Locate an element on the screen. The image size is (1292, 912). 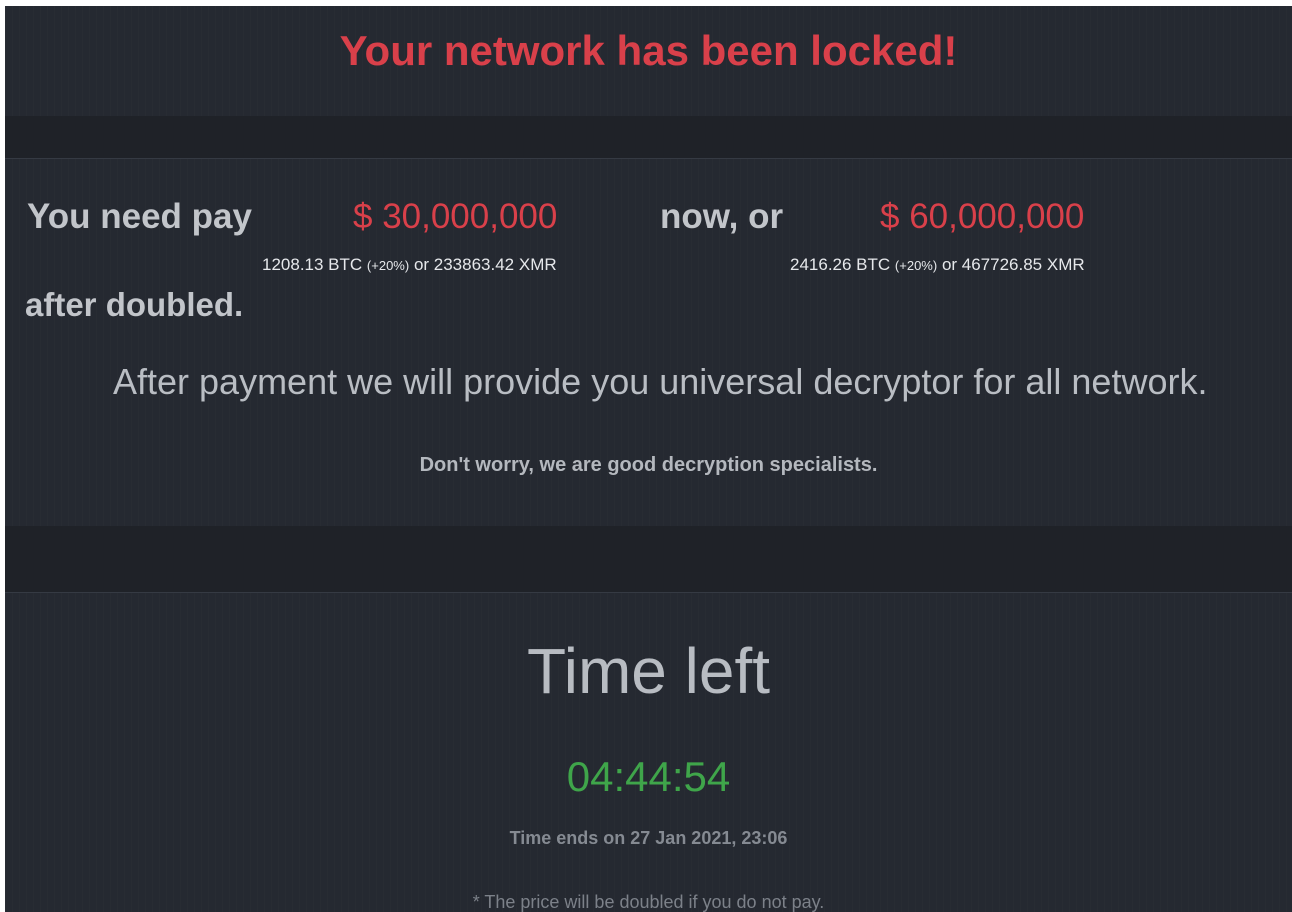
crypto-later: 2416.26 BTC (+20%) or 467726.85 XMR is located at coordinates (937, 265).